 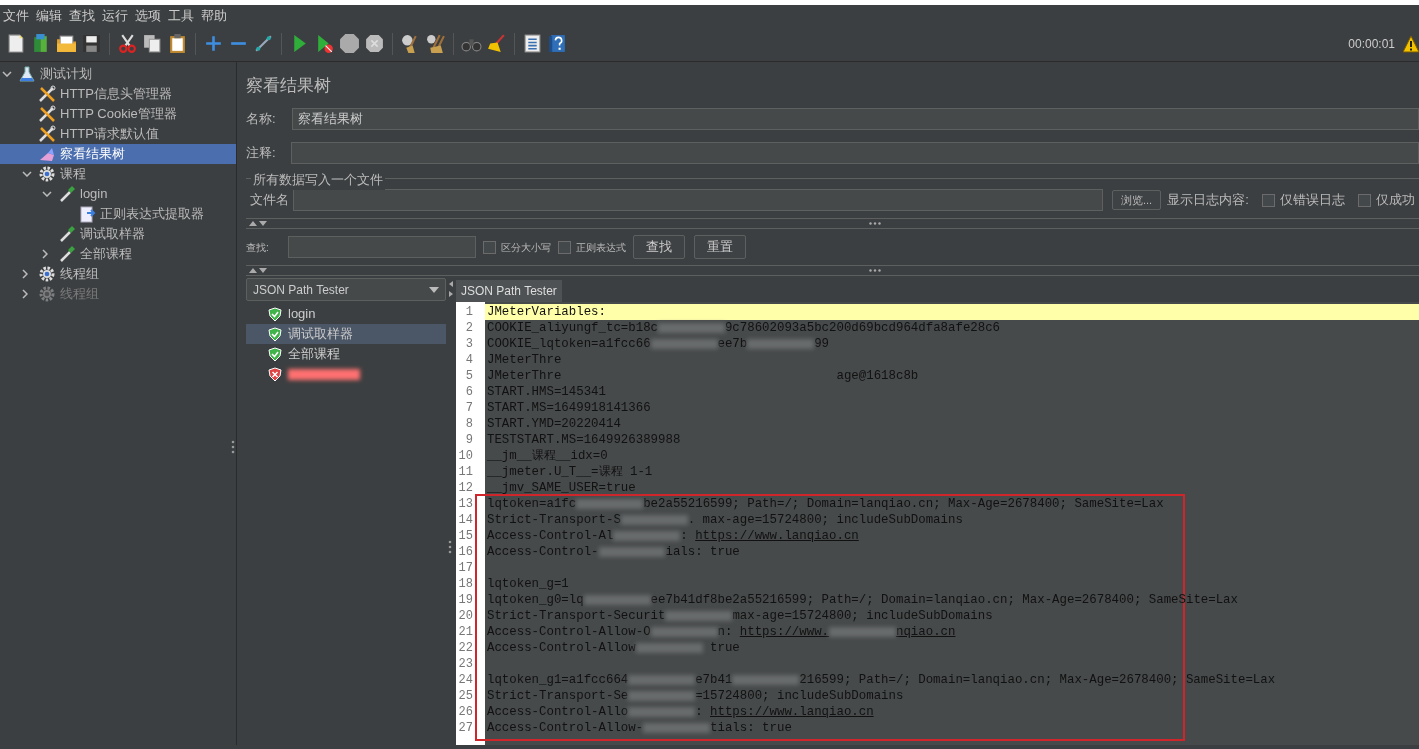 What do you see at coordinates (557, 43) in the screenshot?
I see `help-icon` at bounding box center [557, 43].